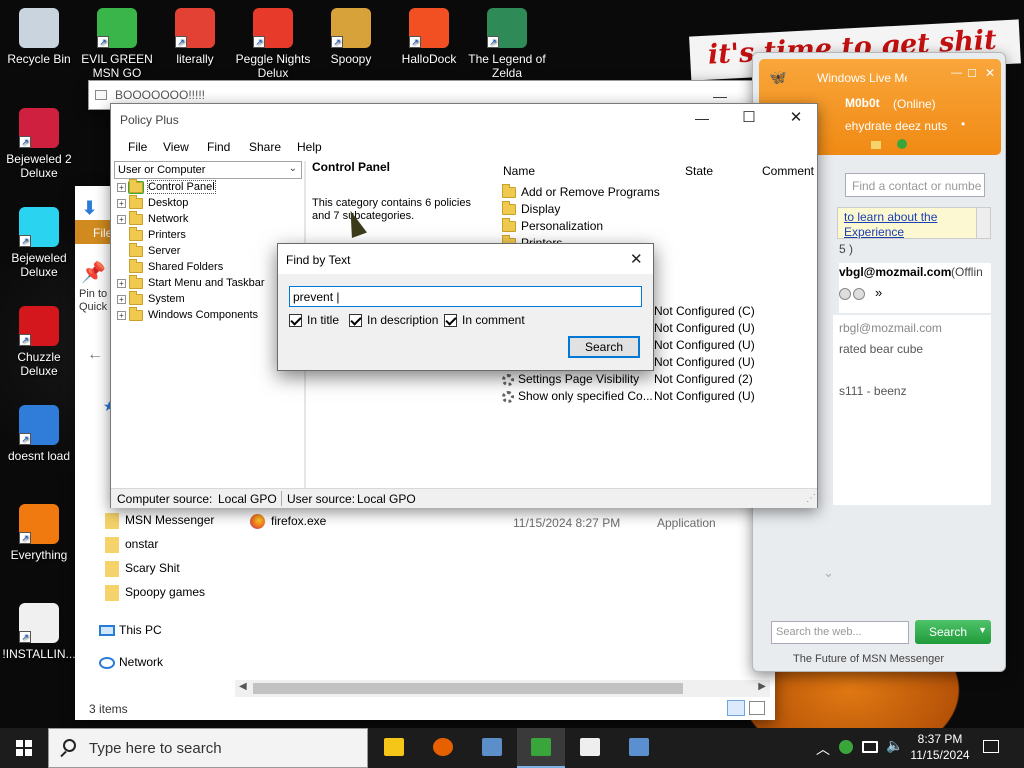  Describe the element at coordinates (604, 347) in the screenshot. I see `find-search-button: Search` at that location.